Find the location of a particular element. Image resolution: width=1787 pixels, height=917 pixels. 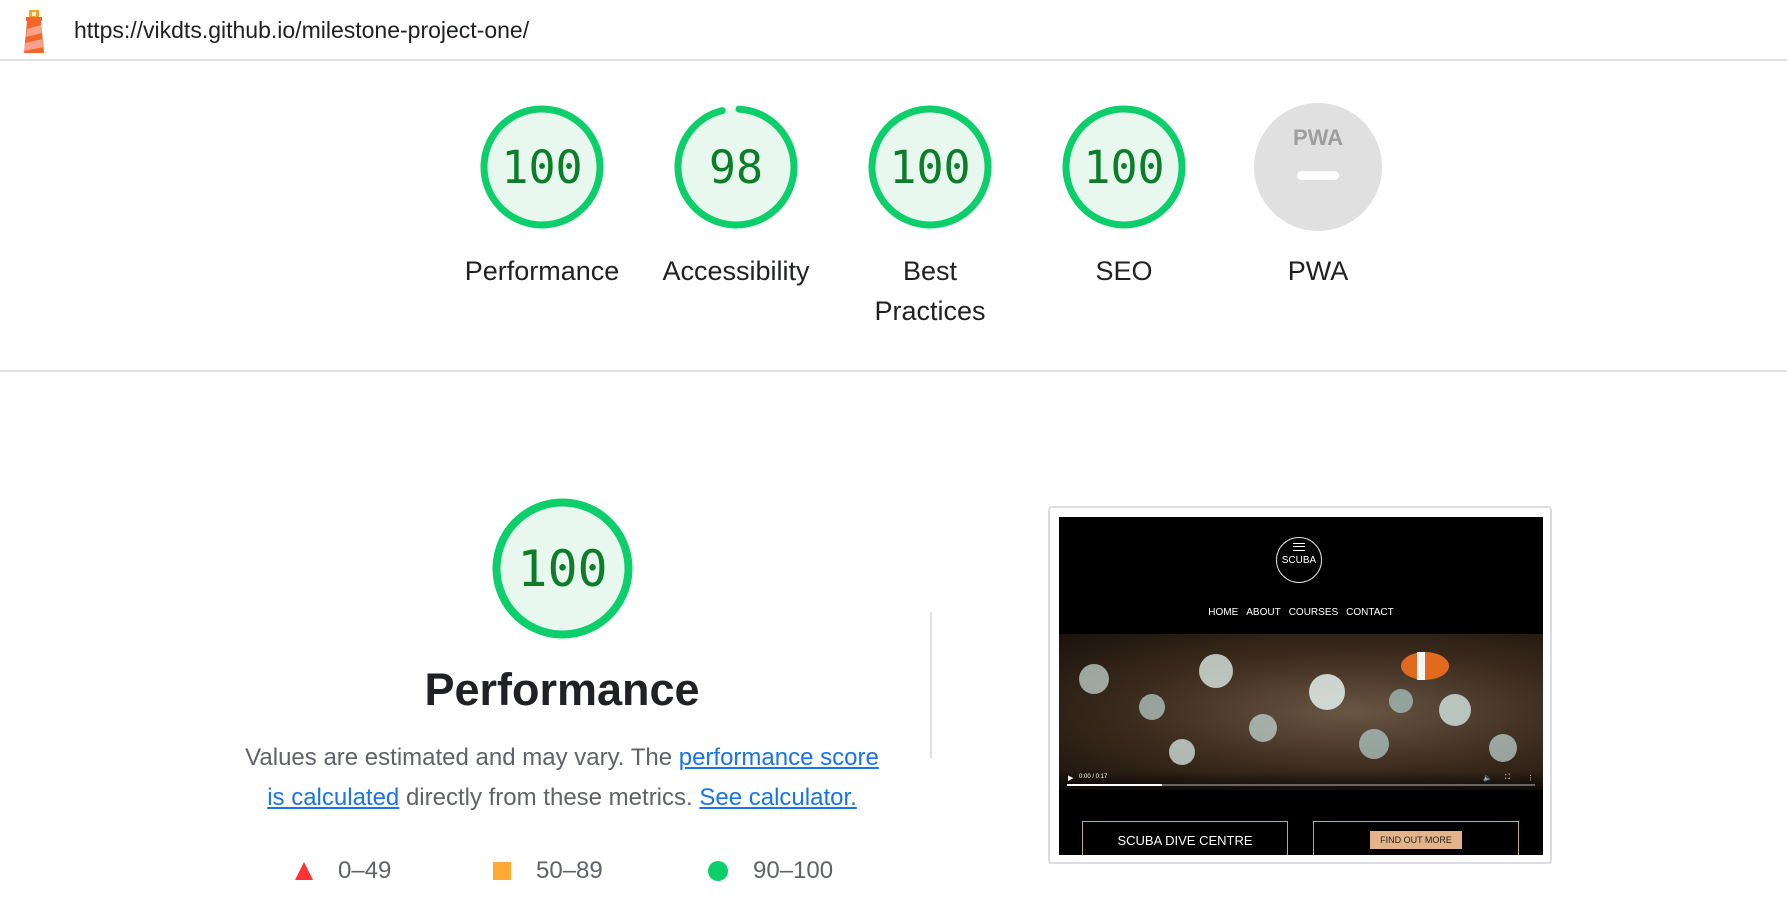

play-icon: ▶ is located at coordinates (1071, 778).